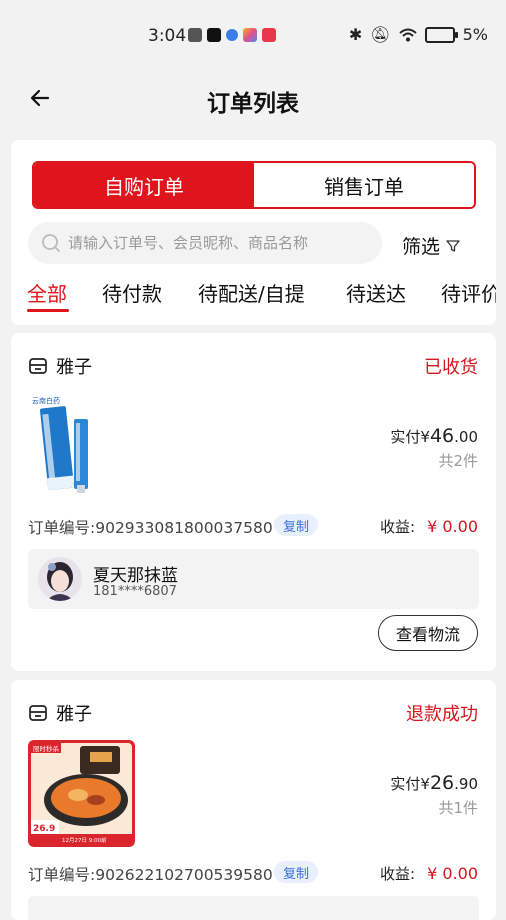 Image resolution: width=506 pixels, height=920 pixels. I want to click on multicolor-app-icon, so click(250, 35).